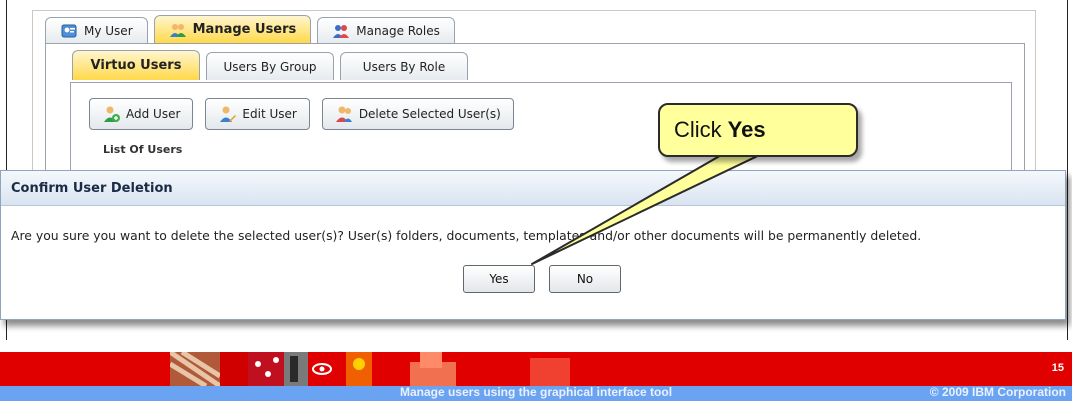 This screenshot has width=1072, height=401. I want to click on tab-manage-users: Manage Users, so click(232, 29).